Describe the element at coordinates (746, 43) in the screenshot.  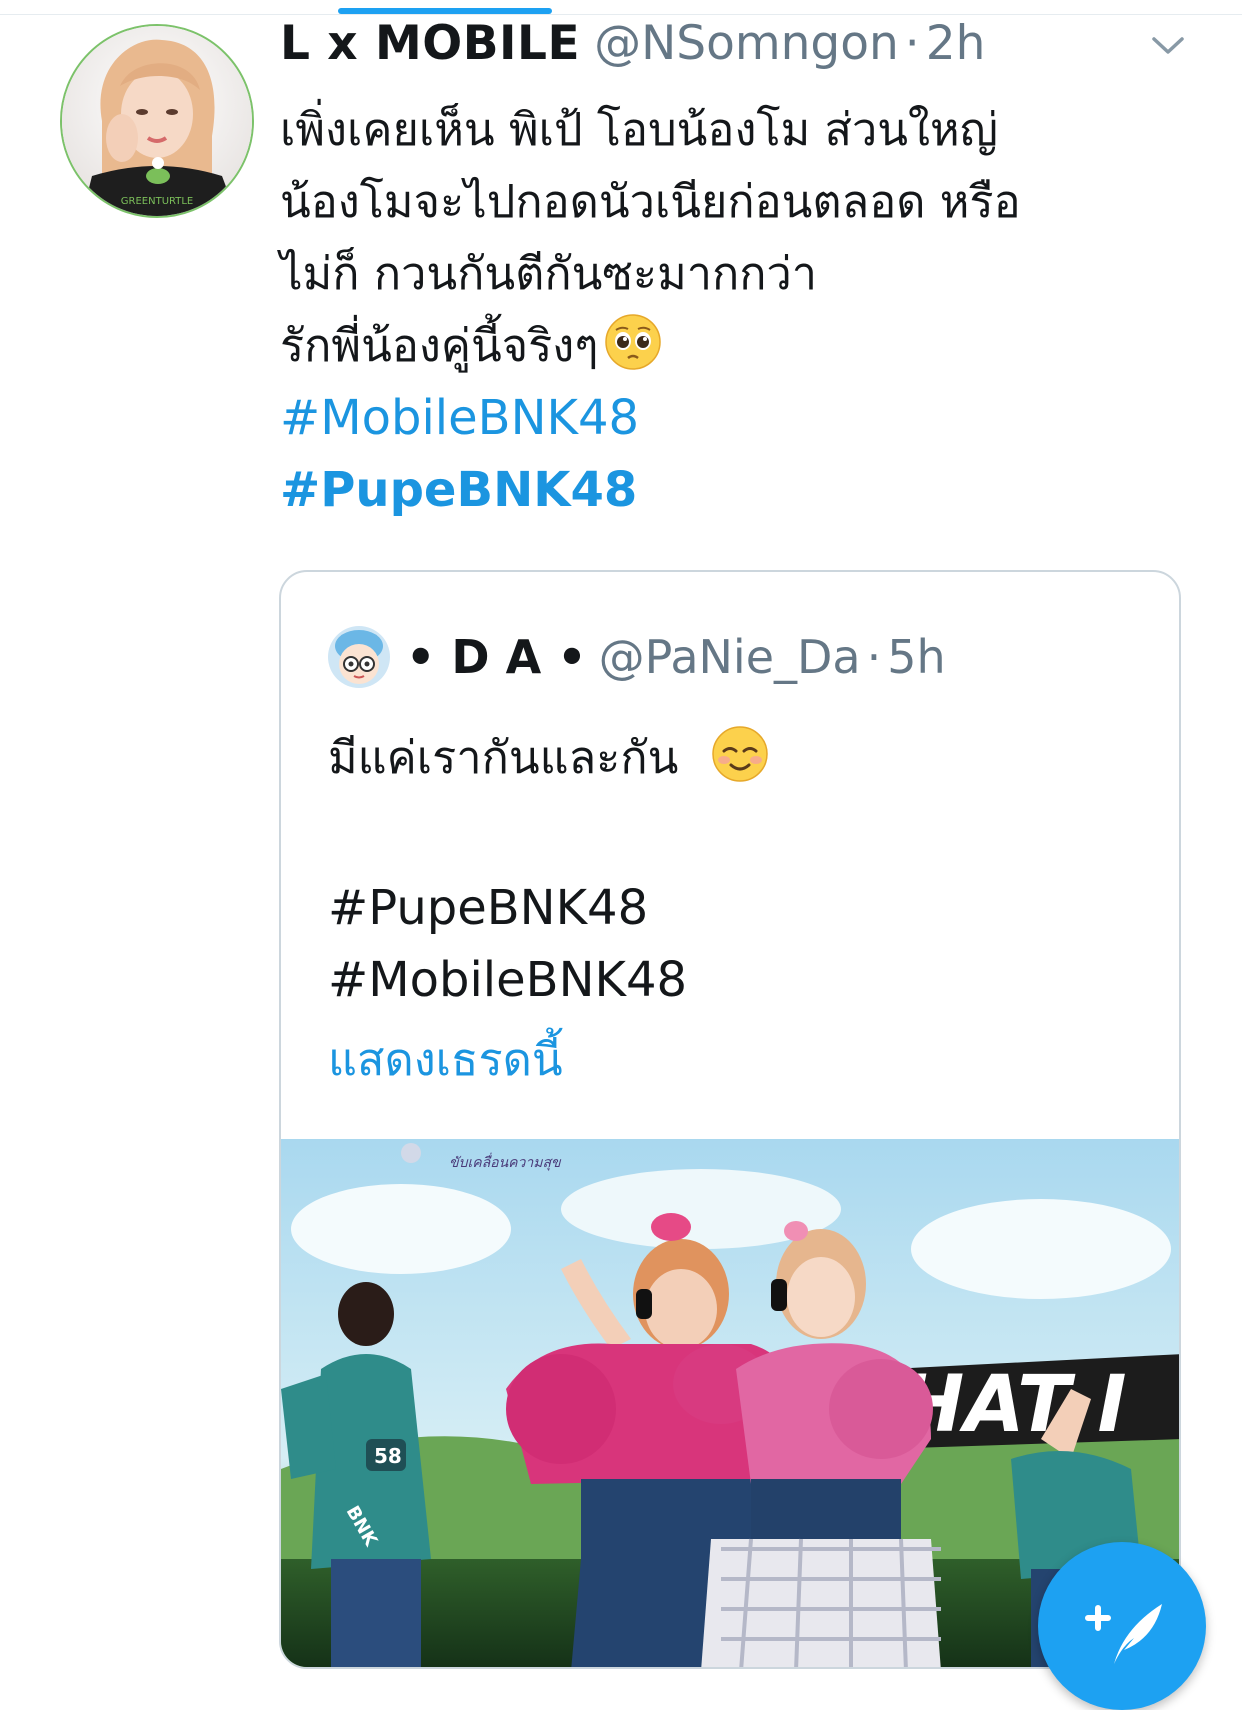
I see `author-handle: @NSomngon` at that location.